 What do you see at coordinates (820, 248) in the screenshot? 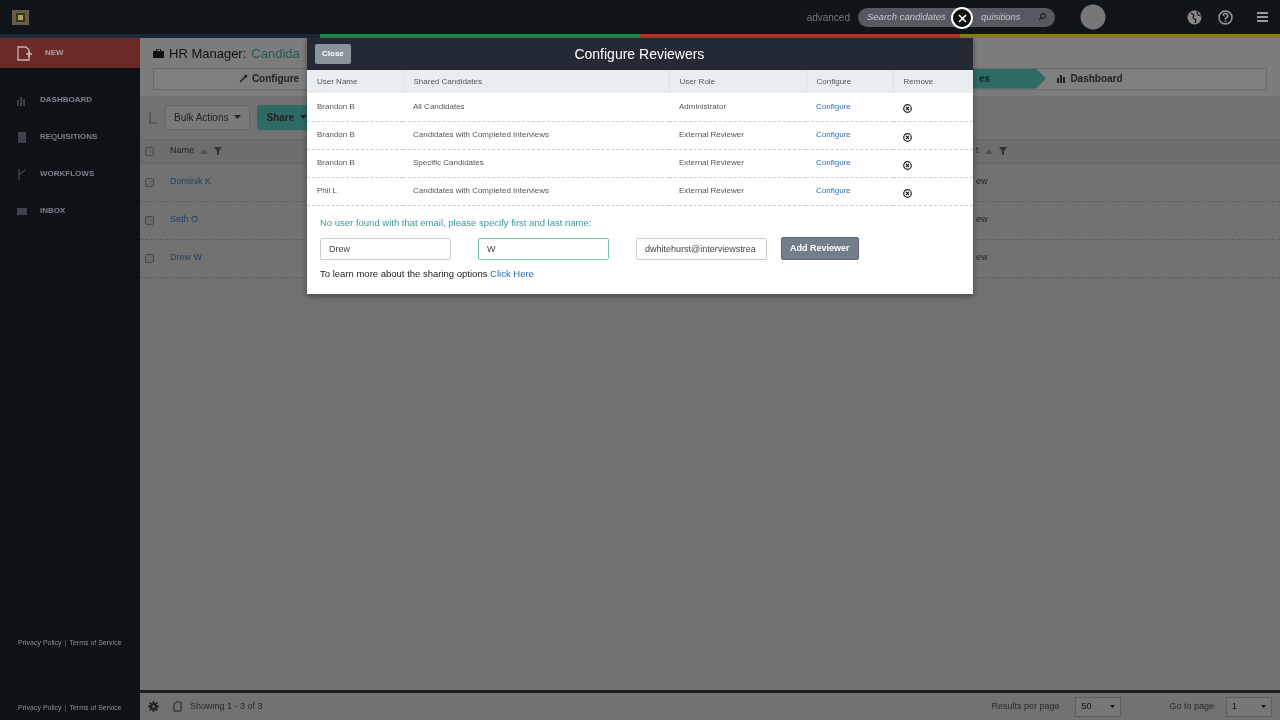
I see `add-reviewer-button: Add Reviewer` at bounding box center [820, 248].